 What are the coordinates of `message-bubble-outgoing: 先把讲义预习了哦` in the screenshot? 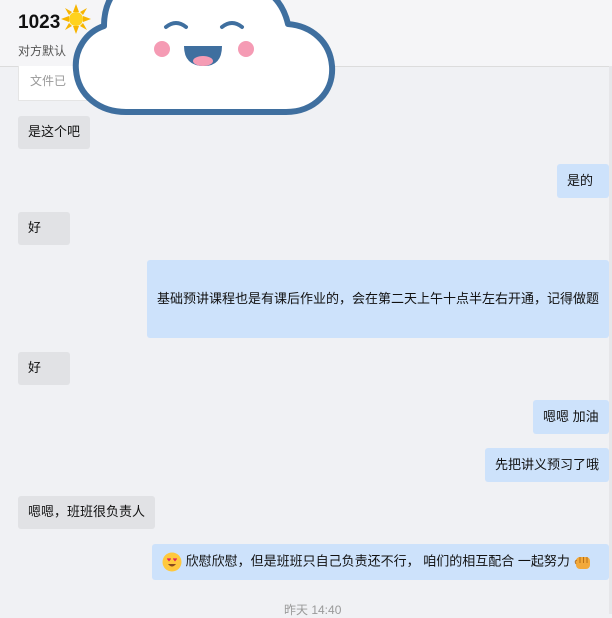 It's located at (547, 465).